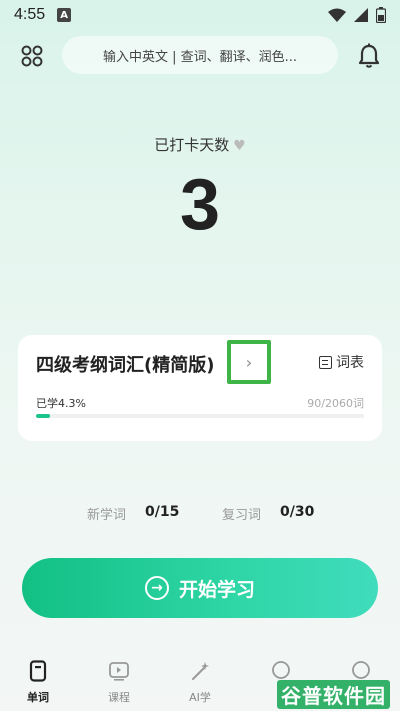 The width and height of the screenshot is (400, 711). What do you see at coordinates (325, 362) in the screenshot?
I see `list-icon` at bounding box center [325, 362].